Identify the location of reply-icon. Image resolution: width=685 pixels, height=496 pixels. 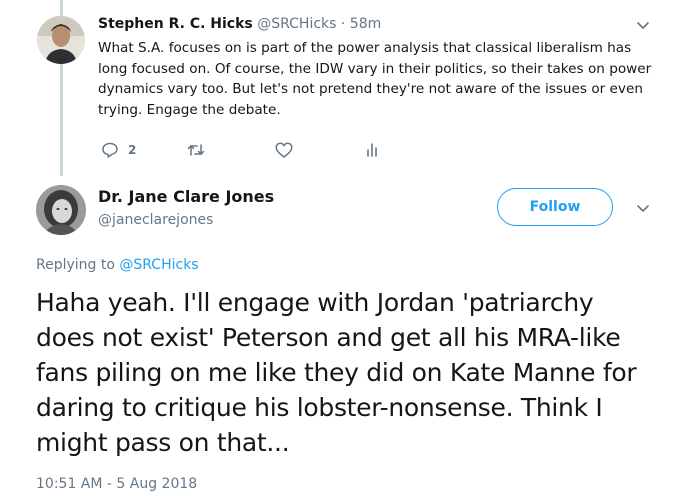
(110, 150).